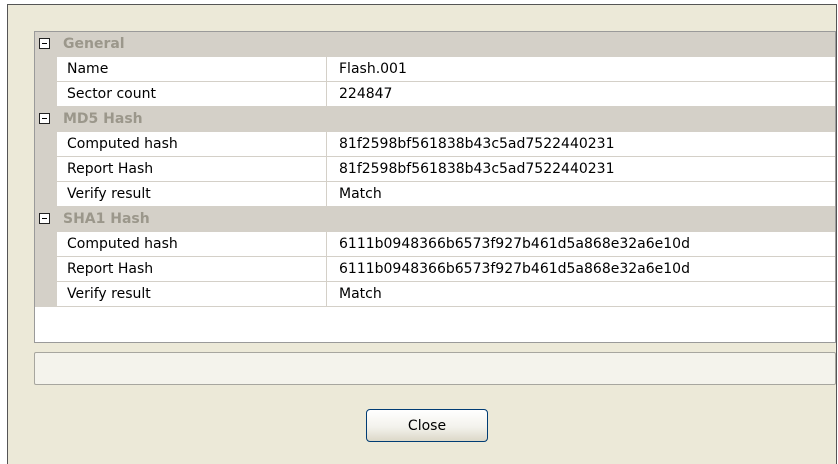  I want to click on property-value-cell: 224847, so click(581, 94).